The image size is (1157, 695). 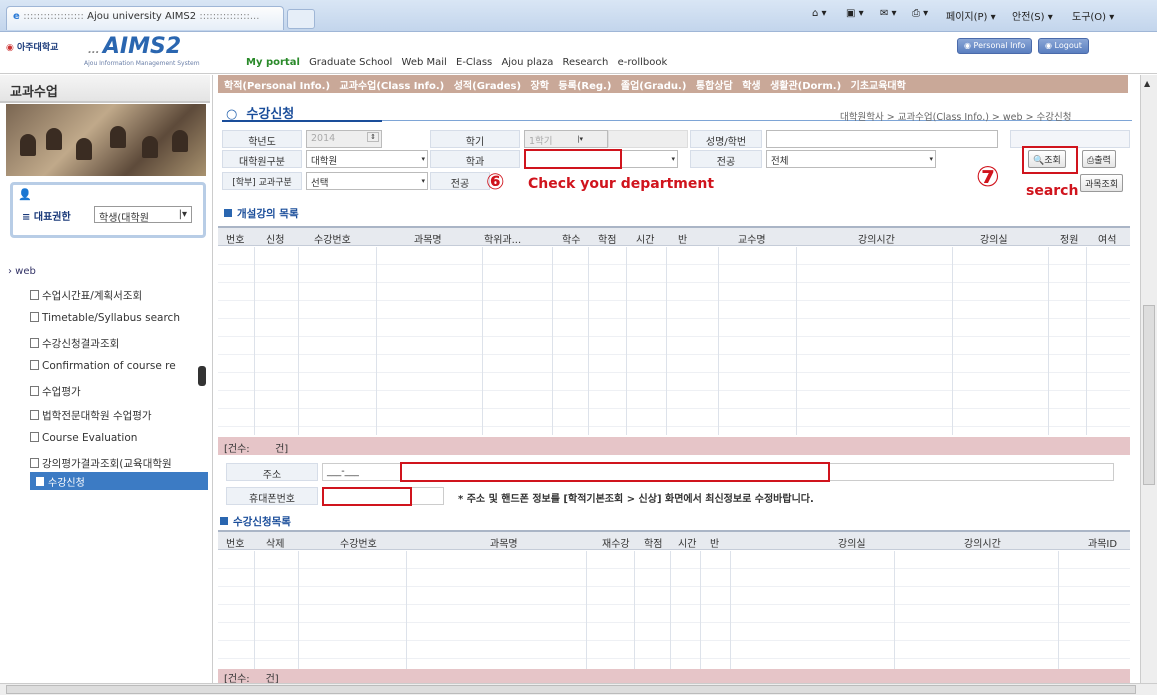 What do you see at coordinates (143, 215) in the screenshot?
I see `role-select: 학생(대학원 |▾` at bounding box center [143, 215].